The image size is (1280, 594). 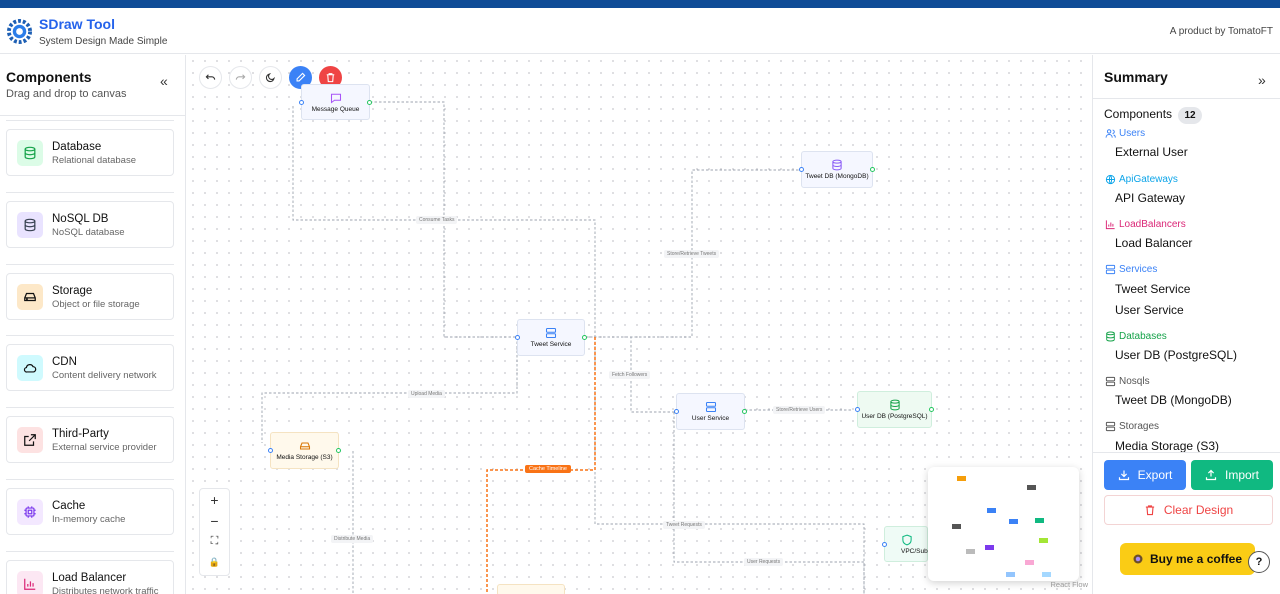 I want to click on component-desc: In-memory cache, so click(x=89, y=519).